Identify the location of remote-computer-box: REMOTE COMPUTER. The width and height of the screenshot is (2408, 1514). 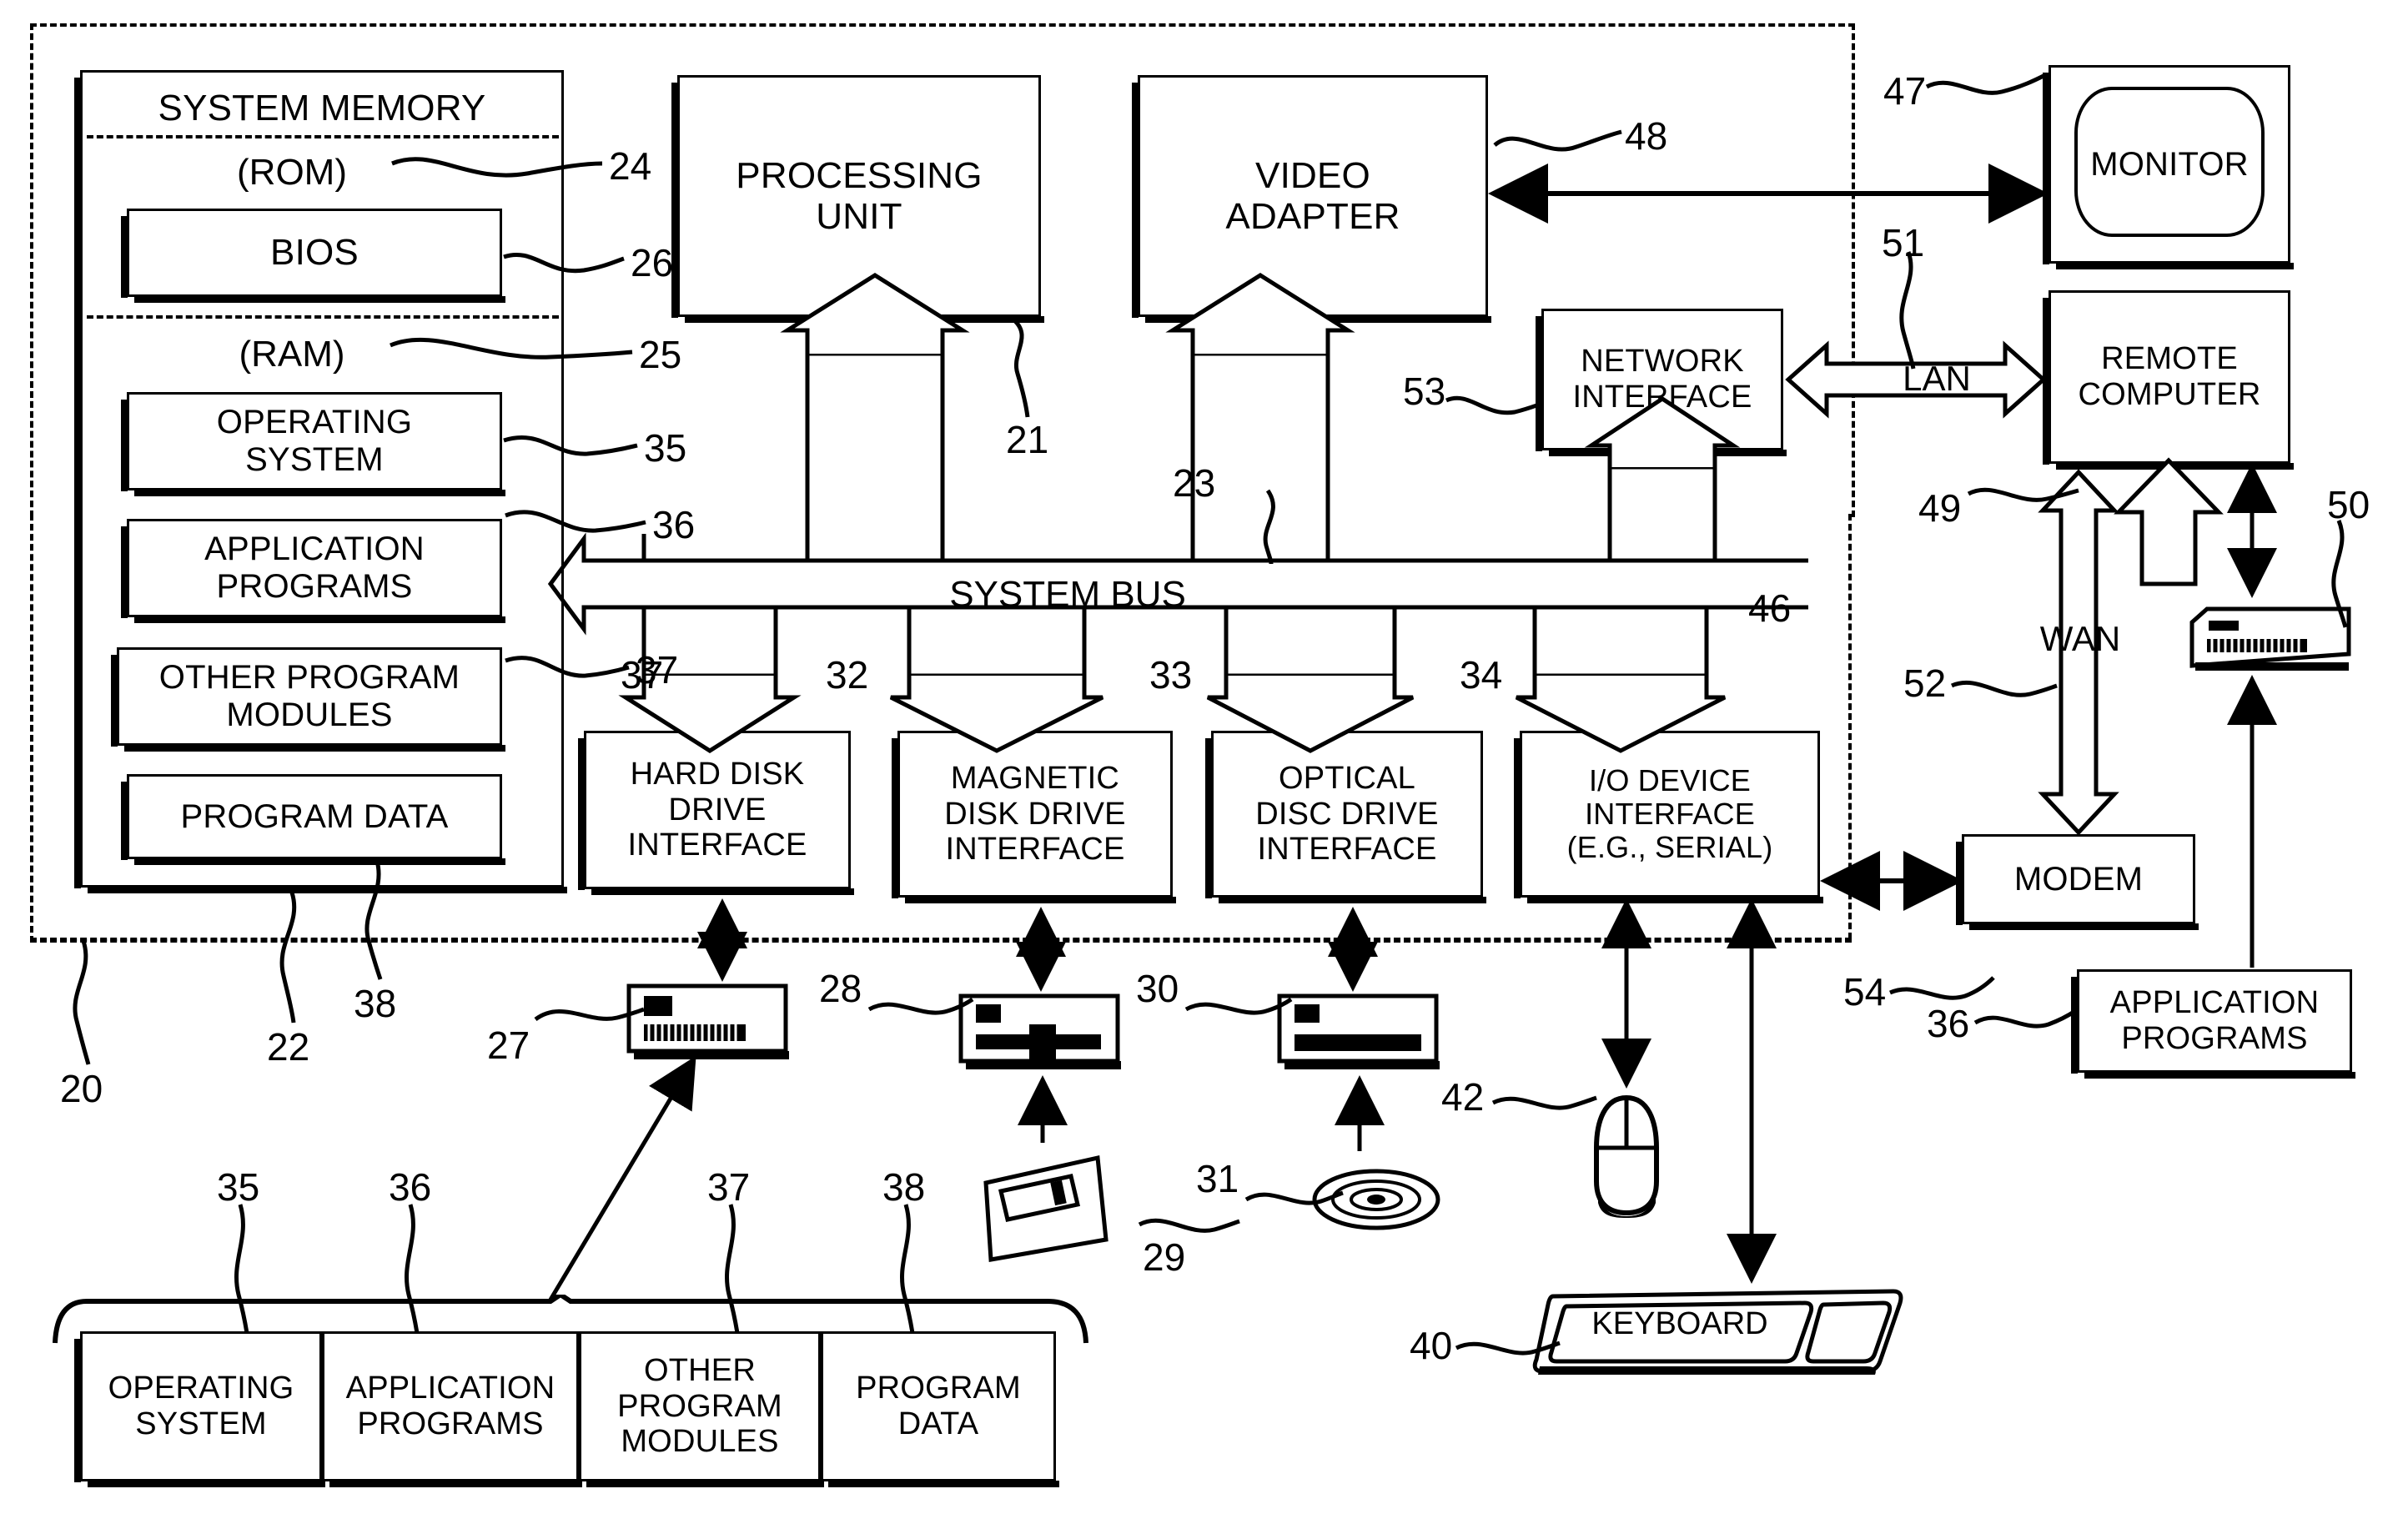
(2168, 380).